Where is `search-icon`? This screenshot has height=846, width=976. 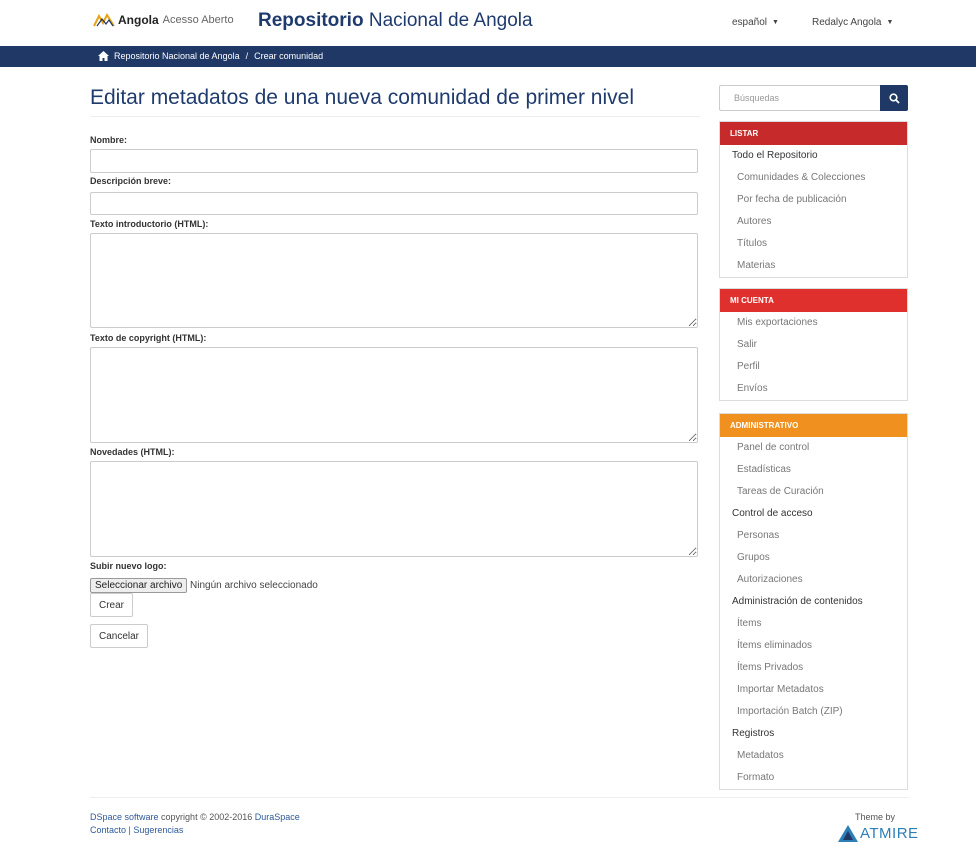
search-icon is located at coordinates (894, 98).